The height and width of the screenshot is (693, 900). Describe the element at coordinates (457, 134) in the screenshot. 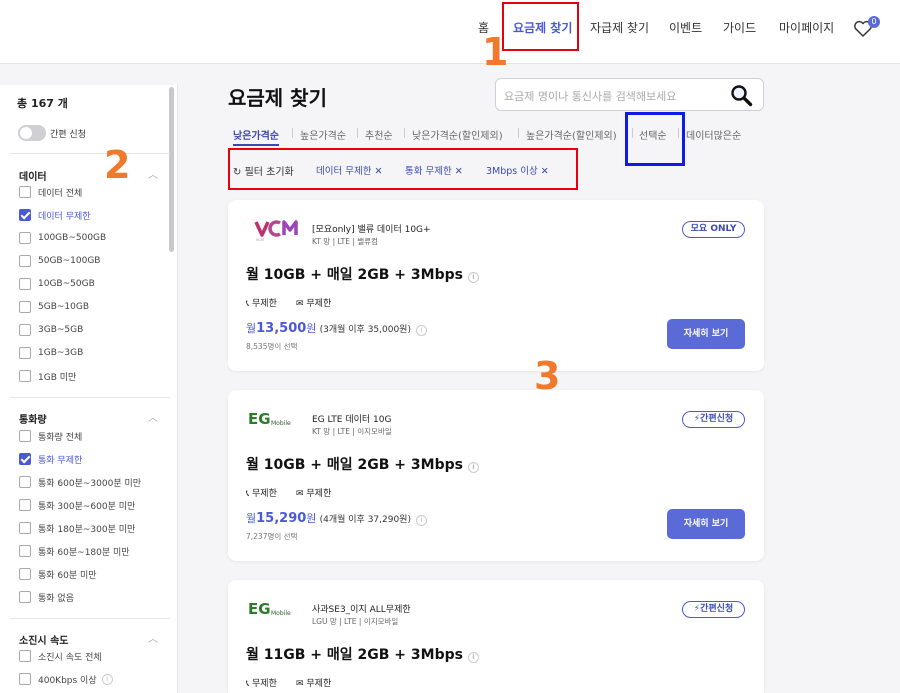

I see `sort-low-price-no-discount: 낮은가격순(할인제외)` at that location.